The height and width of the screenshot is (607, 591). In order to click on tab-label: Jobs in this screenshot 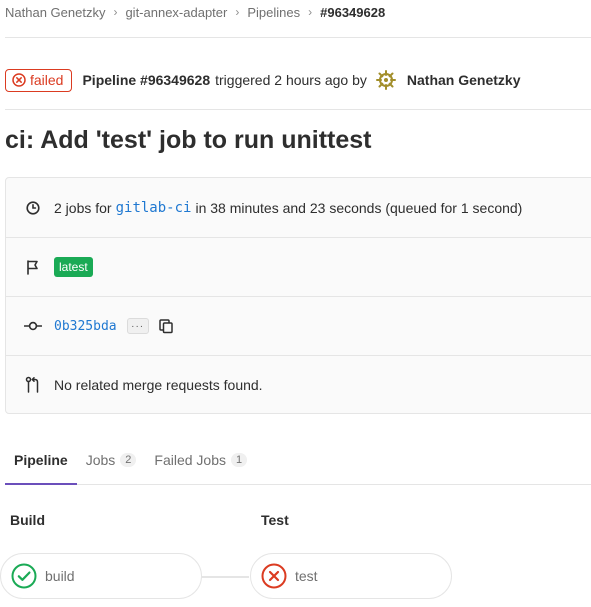, I will do `click(100, 459)`.